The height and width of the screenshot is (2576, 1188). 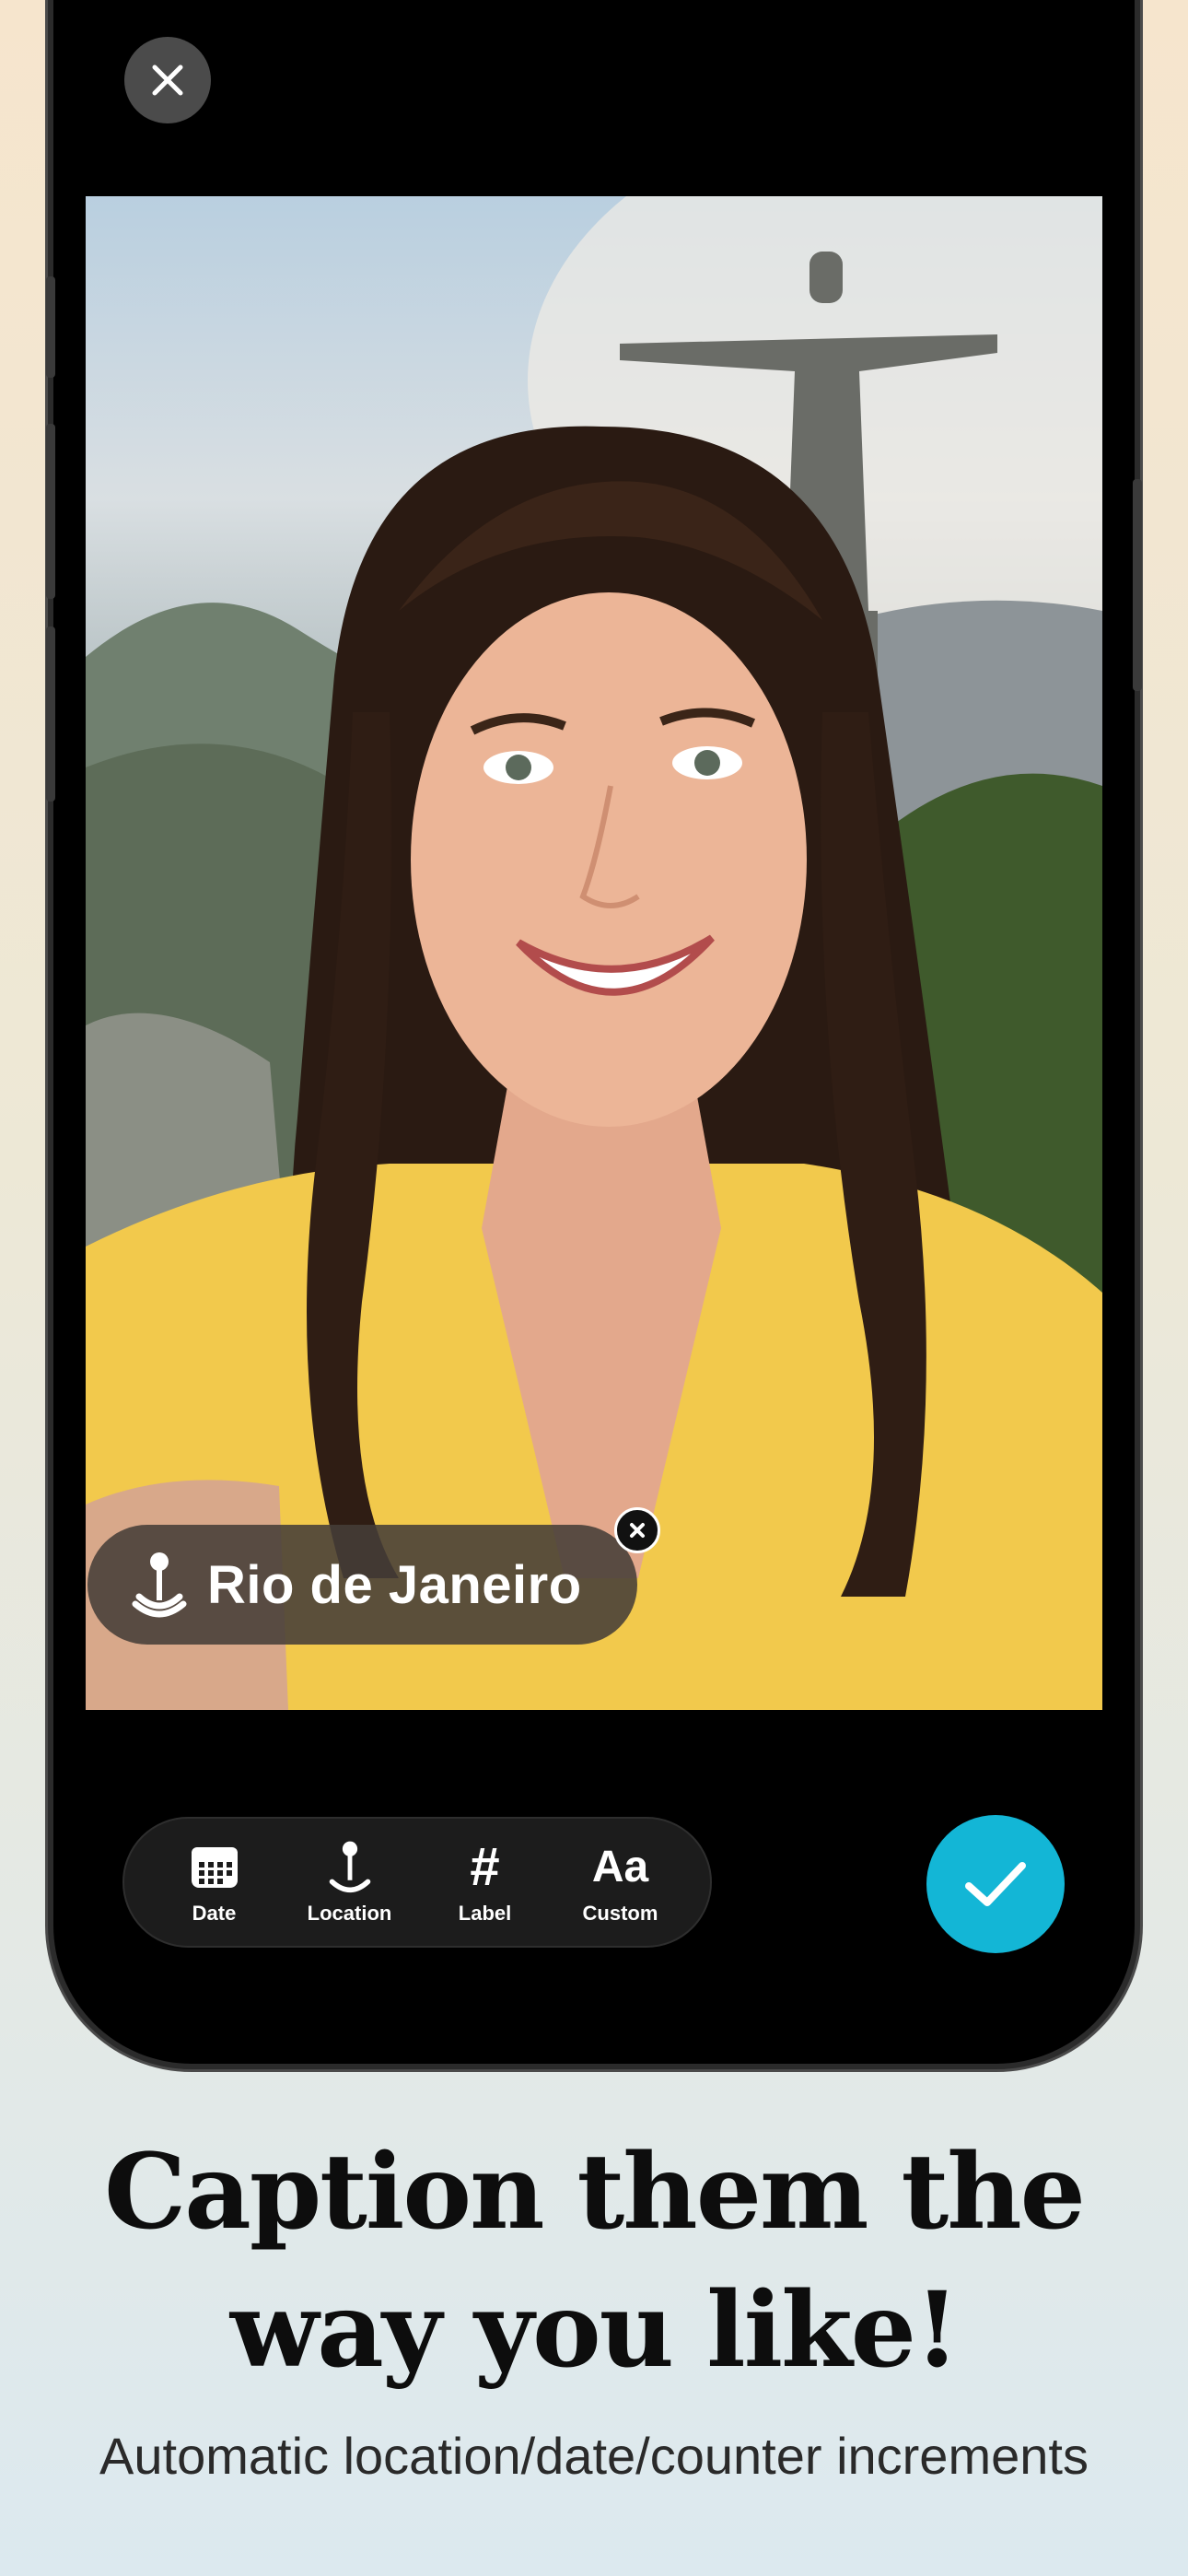 I want to click on remove-caption-button, so click(x=637, y=1530).